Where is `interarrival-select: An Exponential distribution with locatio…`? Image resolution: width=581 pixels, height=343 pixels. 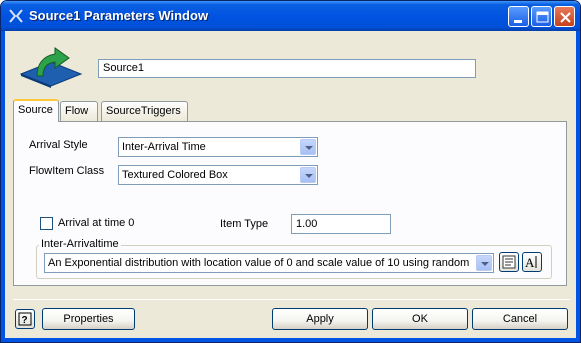
interarrival-select: An Exponential distribution with locatio… is located at coordinates (269, 263).